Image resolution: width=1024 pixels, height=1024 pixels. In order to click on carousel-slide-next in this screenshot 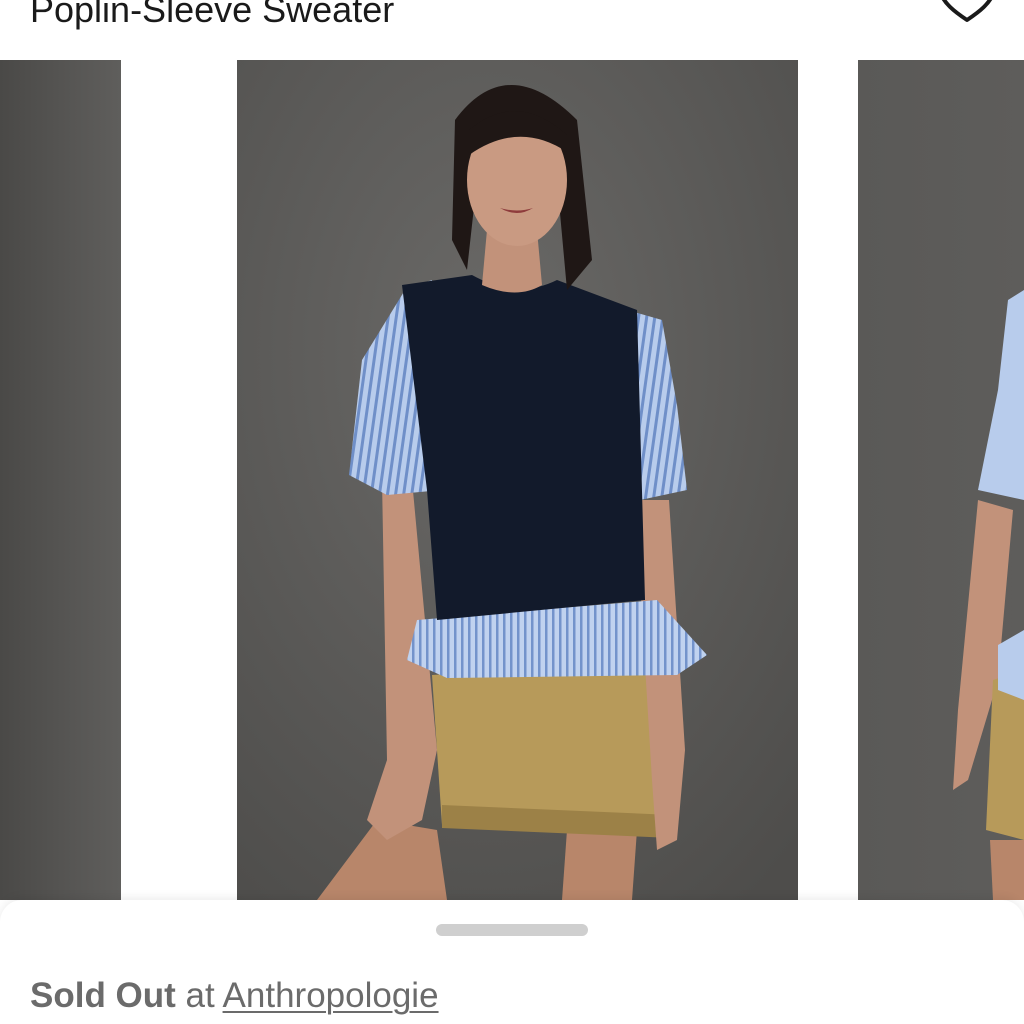, I will do `click(941, 480)`.